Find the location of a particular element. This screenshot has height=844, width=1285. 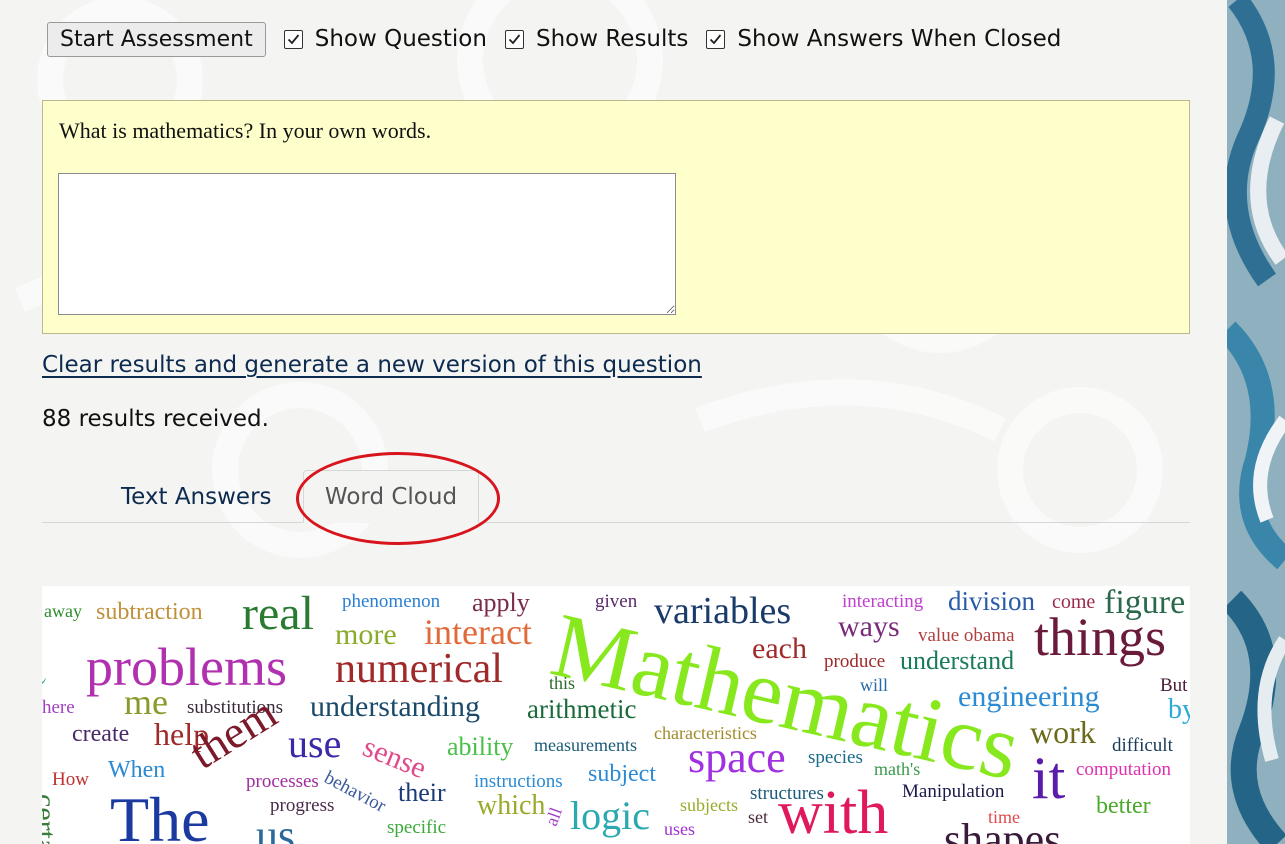

word-cloud-word: create is located at coordinates (101, 734).